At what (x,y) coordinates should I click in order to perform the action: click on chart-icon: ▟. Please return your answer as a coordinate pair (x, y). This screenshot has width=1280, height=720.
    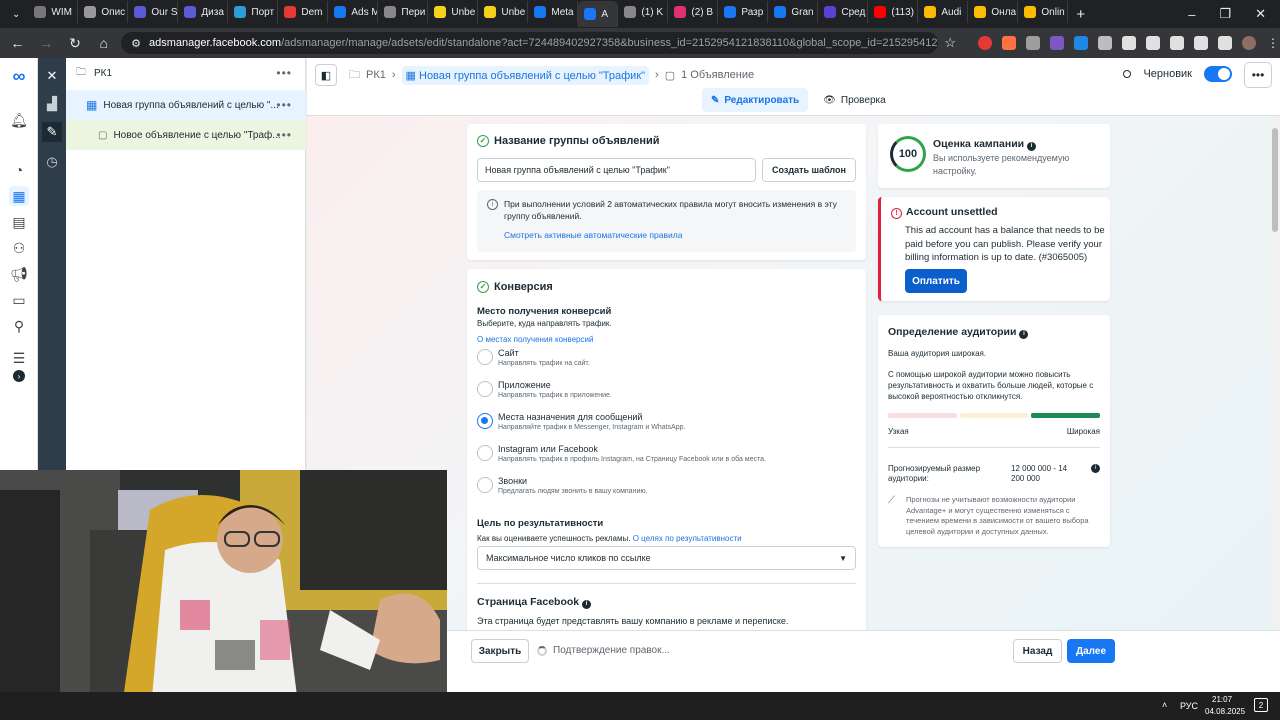
    Looking at the image, I should click on (52, 104).